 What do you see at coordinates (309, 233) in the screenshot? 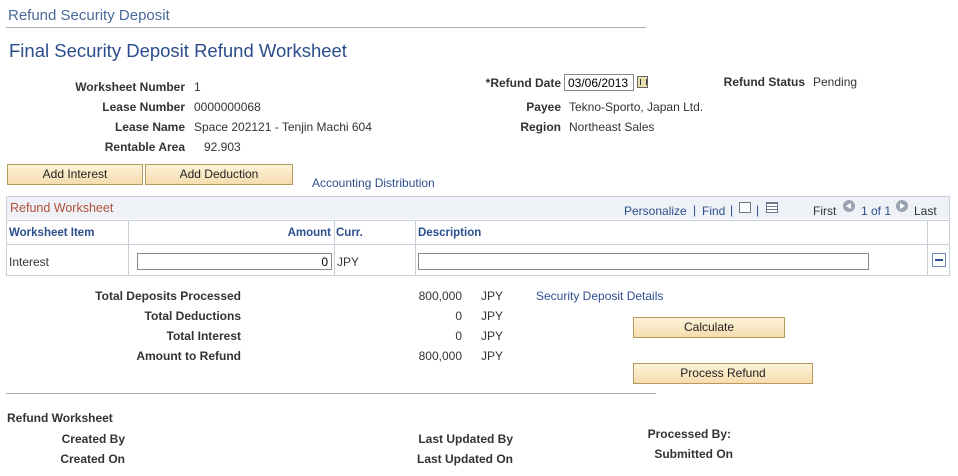
I see `column-header-amount: Amount` at bounding box center [309, 233].